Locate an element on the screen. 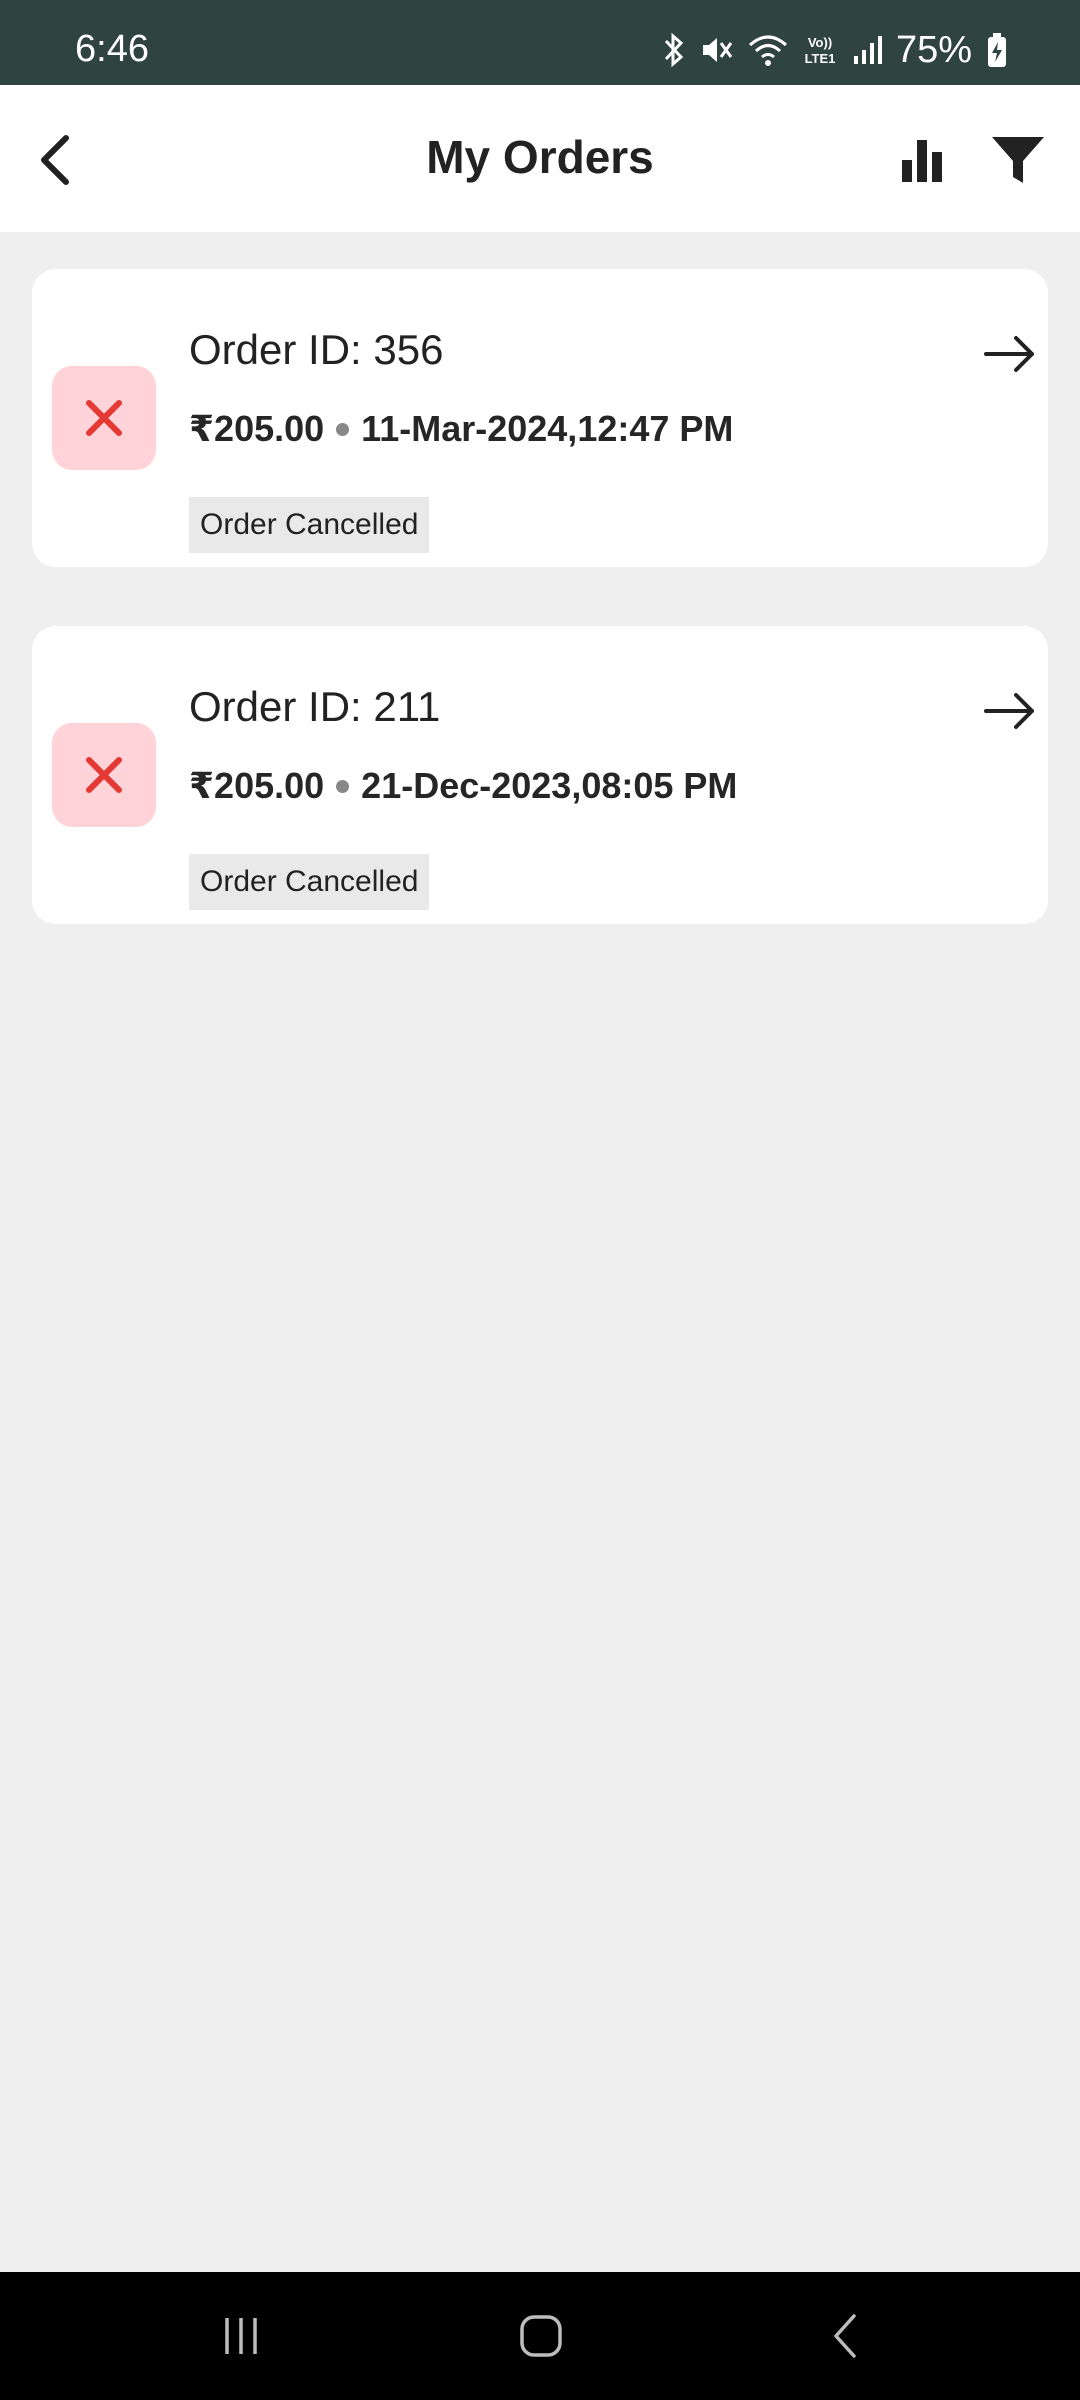  order-meta: ₹205.00 21-Dec-2023,08:05 PM is located at coordinates (463, 786).